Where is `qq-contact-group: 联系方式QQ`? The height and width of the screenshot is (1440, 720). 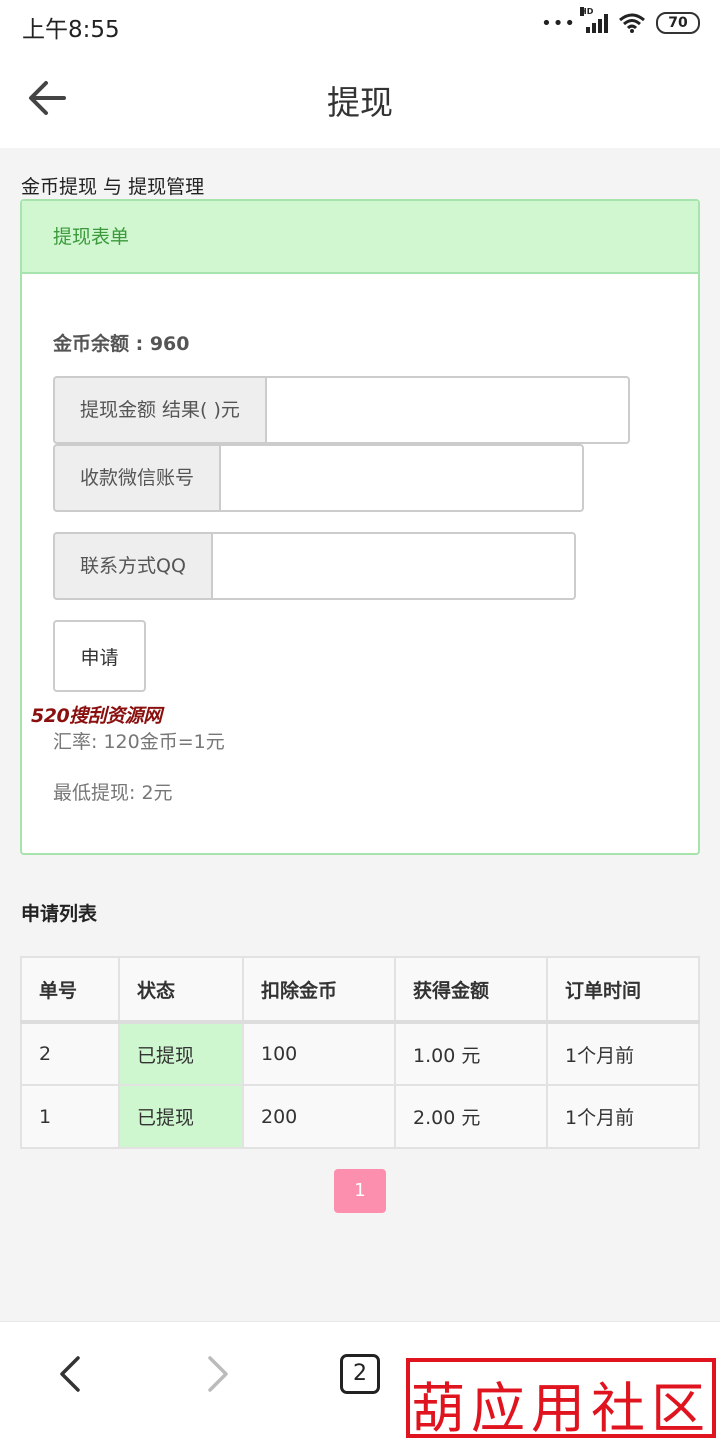 qq-contact-group: 联系方式QQ is located at coordinates (314, 566).